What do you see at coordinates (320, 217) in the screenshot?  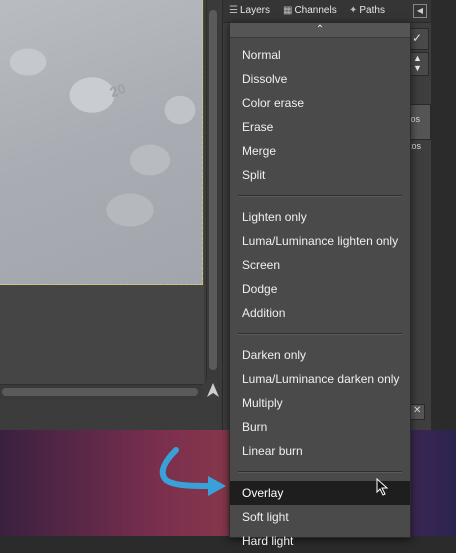 I see `menu-item-lighten-only: Lighten only` at bounding box center [320, 217].